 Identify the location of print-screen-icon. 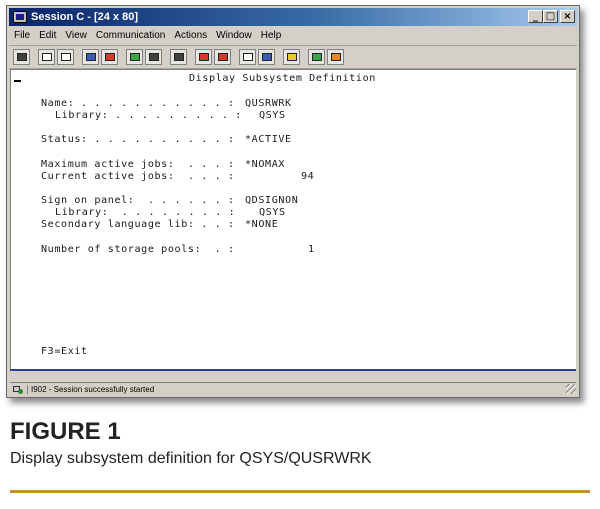
(21, 57).